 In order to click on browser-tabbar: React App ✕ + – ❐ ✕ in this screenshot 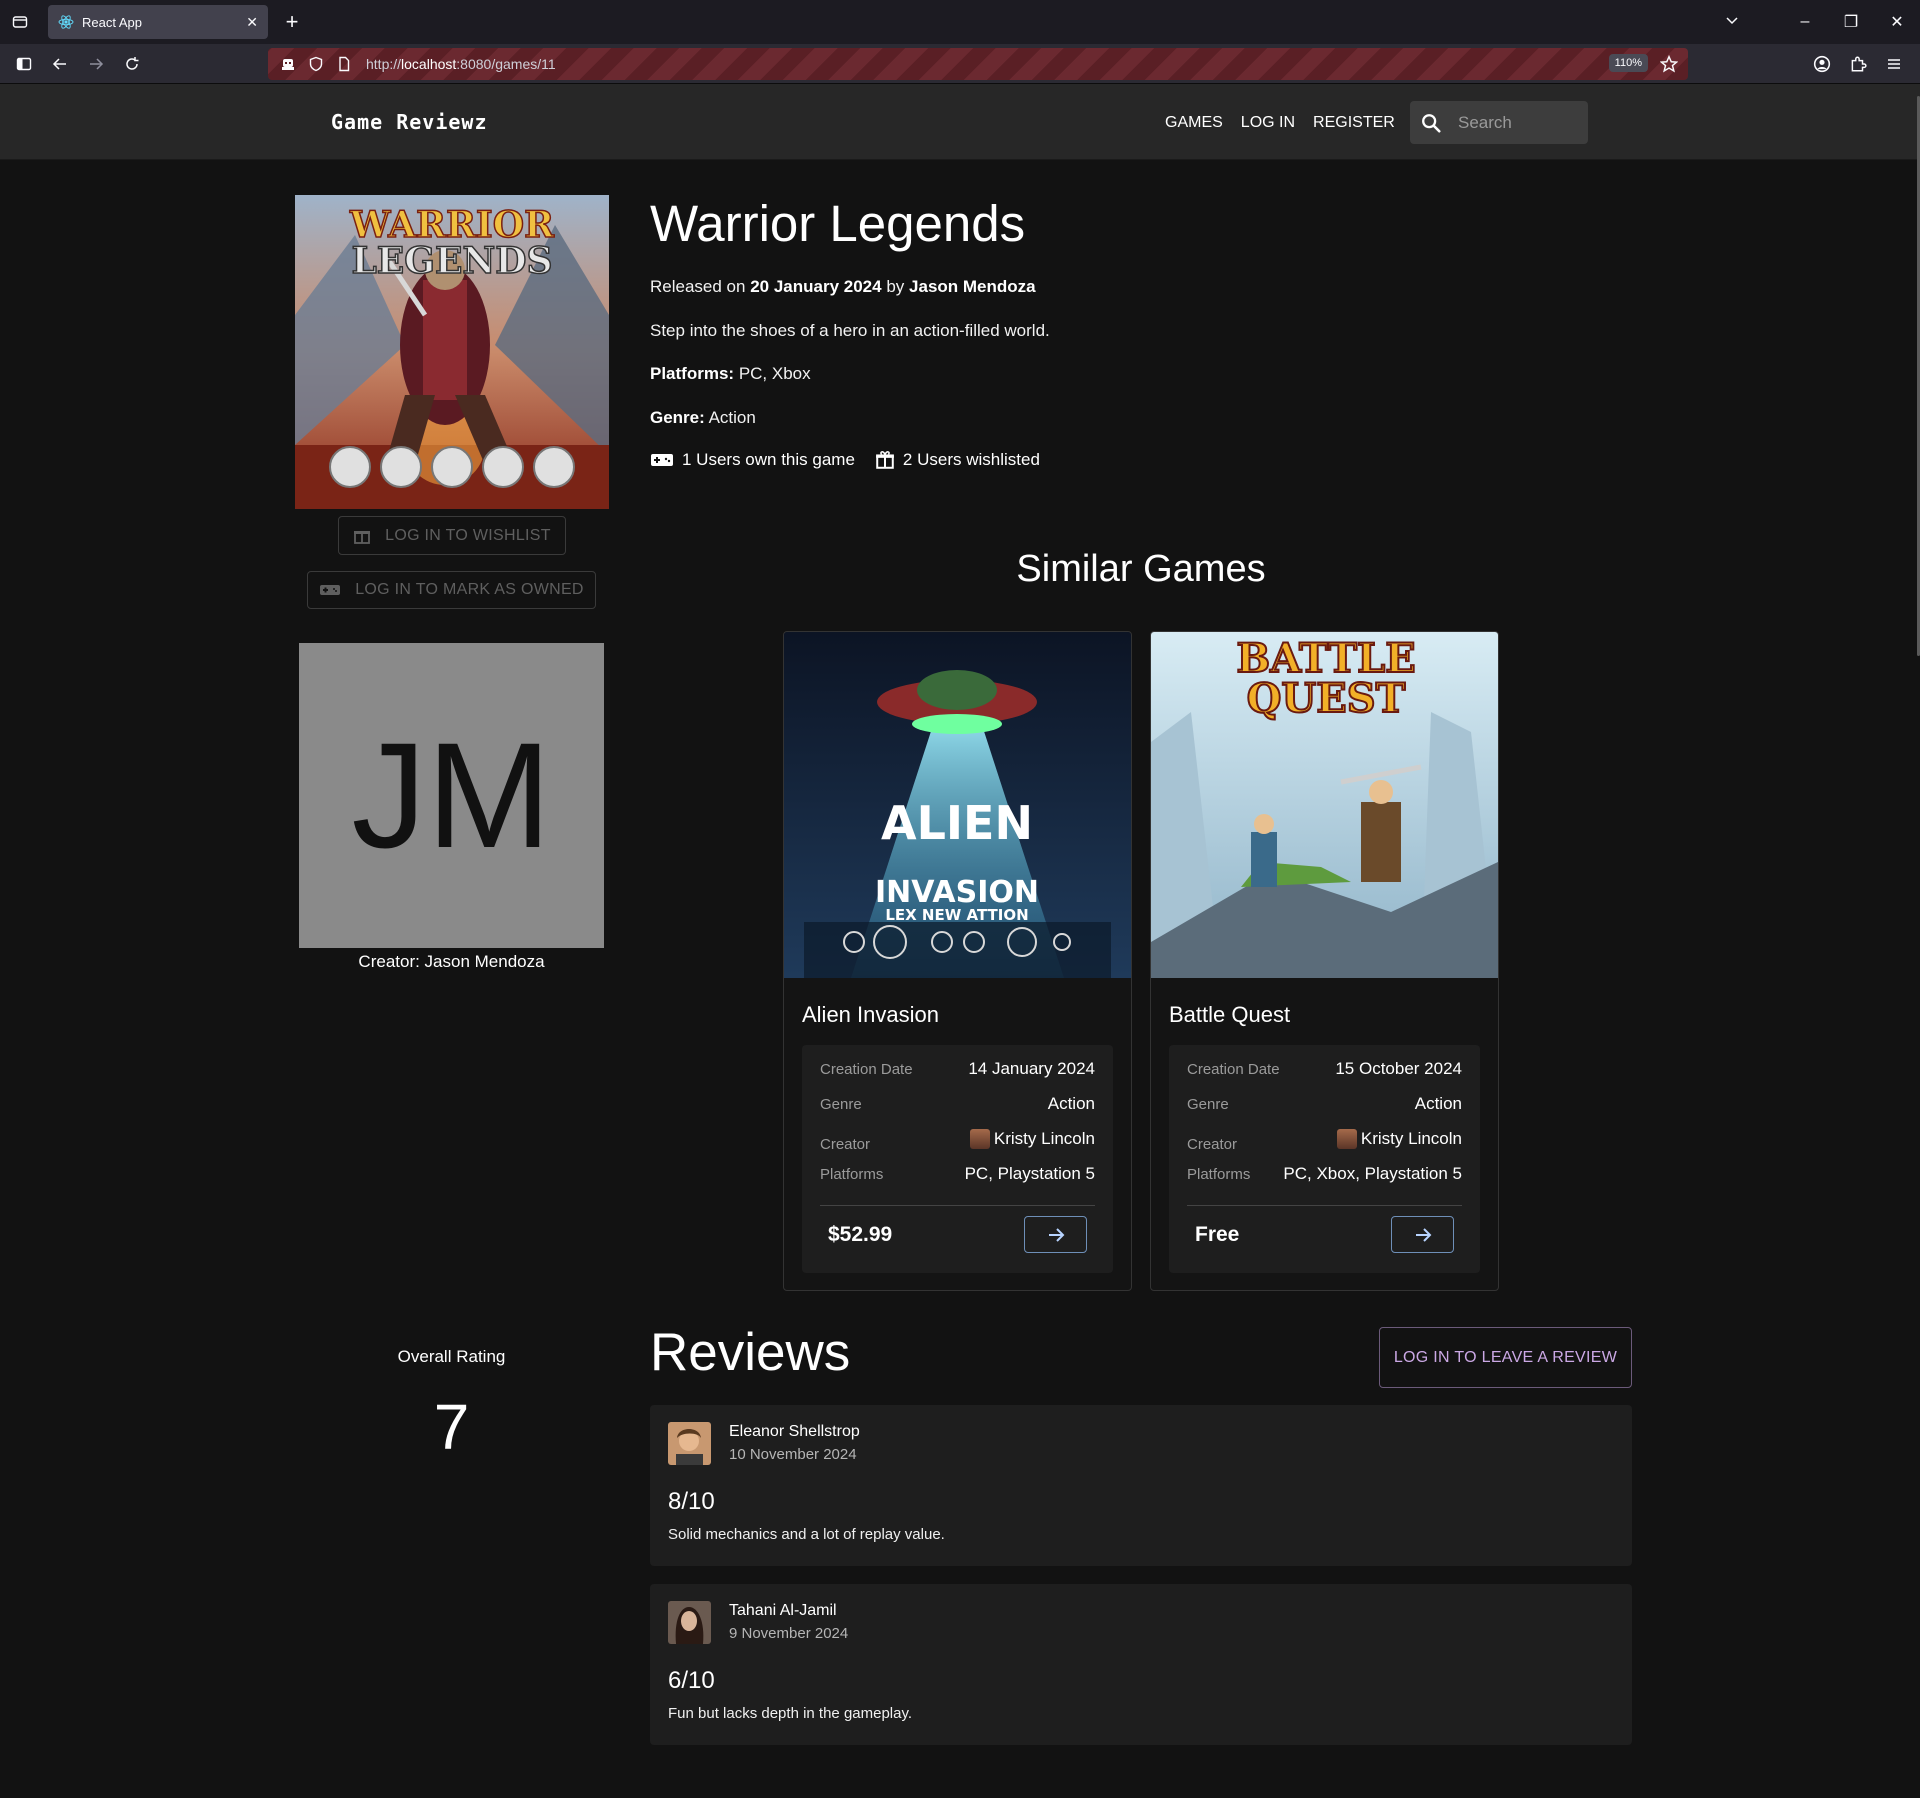, I will do `click(960, 22)`.